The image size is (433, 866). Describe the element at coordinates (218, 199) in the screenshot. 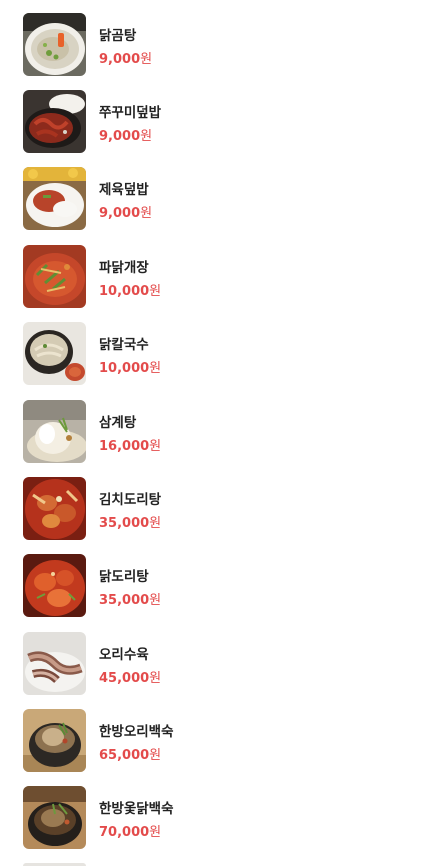

I see `menu-item-jeyuk-deopbap: 제육덮밥 9,000원` at that location.